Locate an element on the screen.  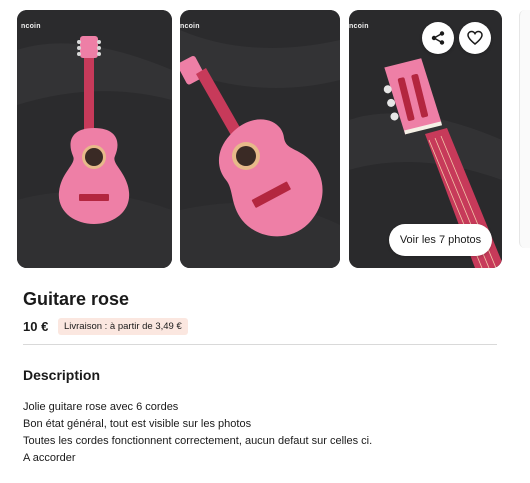
share-button is located at coordinates (438, 38).